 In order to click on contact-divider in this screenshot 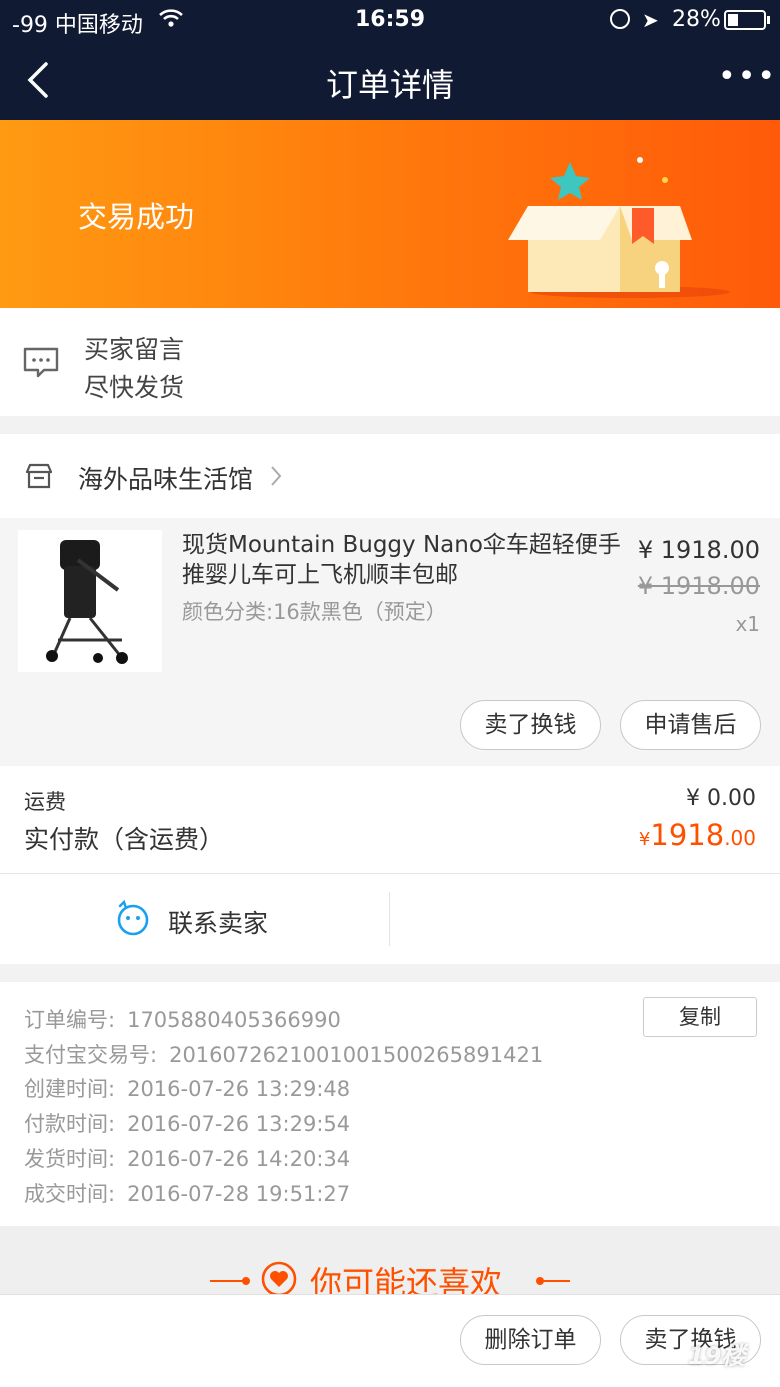, I will do `click(389, 919)`.